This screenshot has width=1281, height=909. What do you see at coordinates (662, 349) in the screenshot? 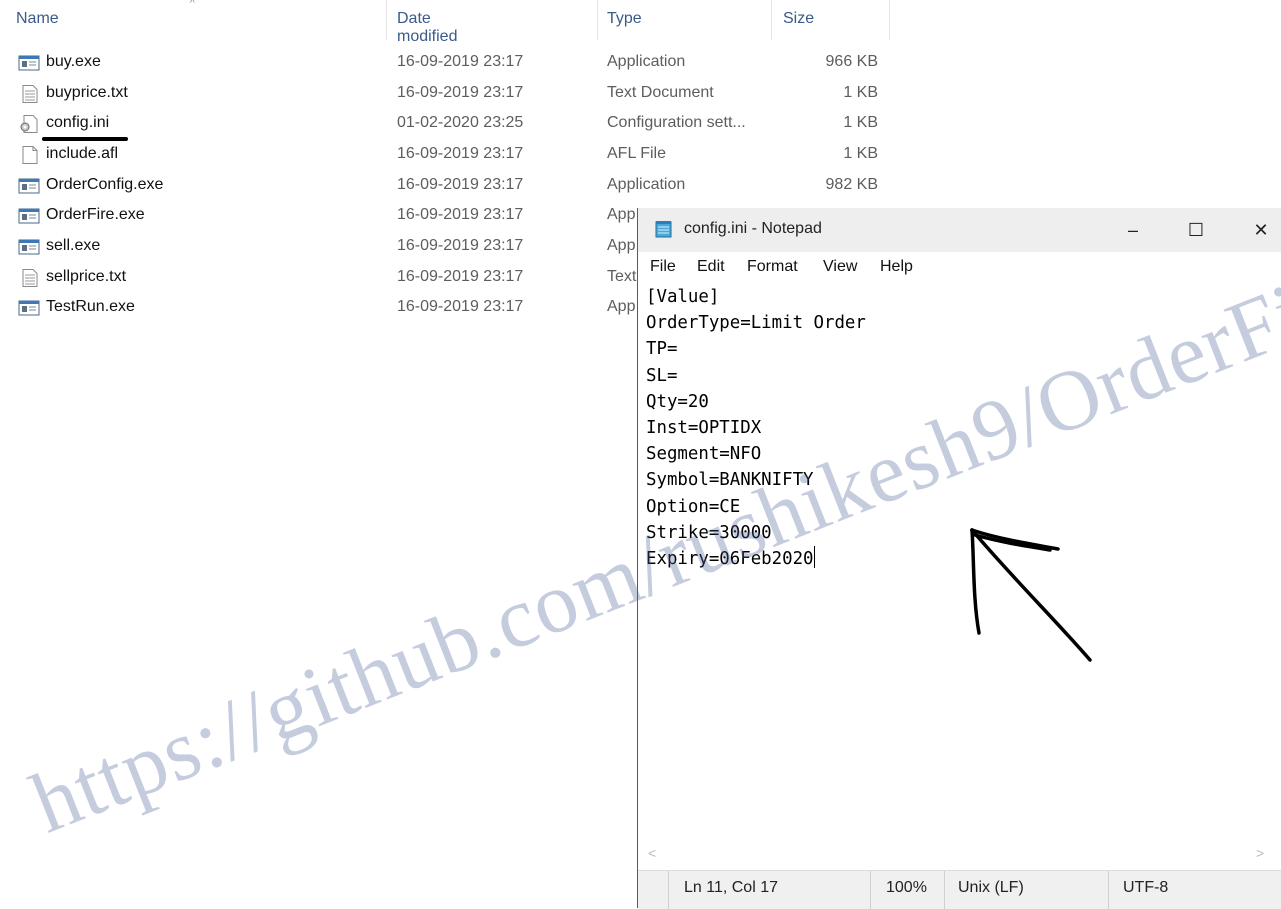
I see `text-line: TP=` at bounding box center [662, 349].